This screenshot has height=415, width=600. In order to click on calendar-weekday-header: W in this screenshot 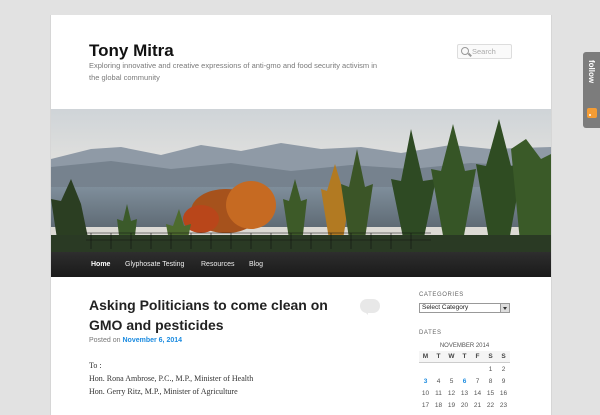, I will do `click(451, 357)`.